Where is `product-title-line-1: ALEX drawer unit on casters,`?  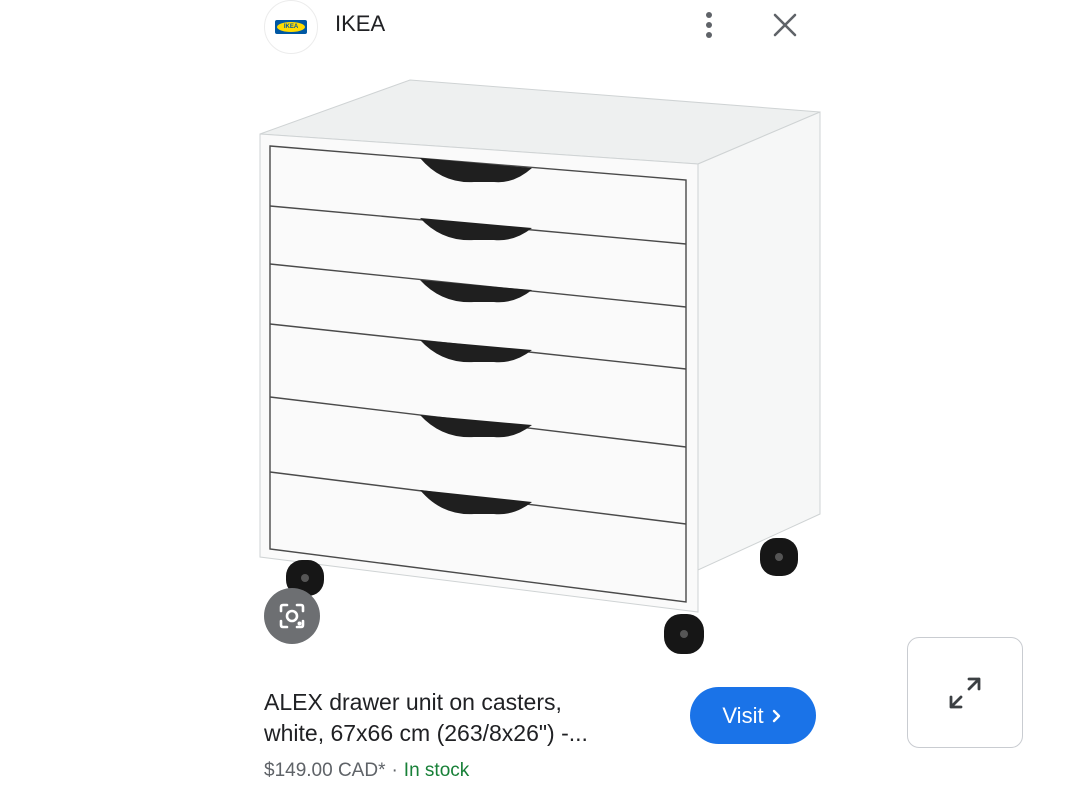 product-title-line-1: ALEX drawer unit on casters, is located at coordinates (413, 702).